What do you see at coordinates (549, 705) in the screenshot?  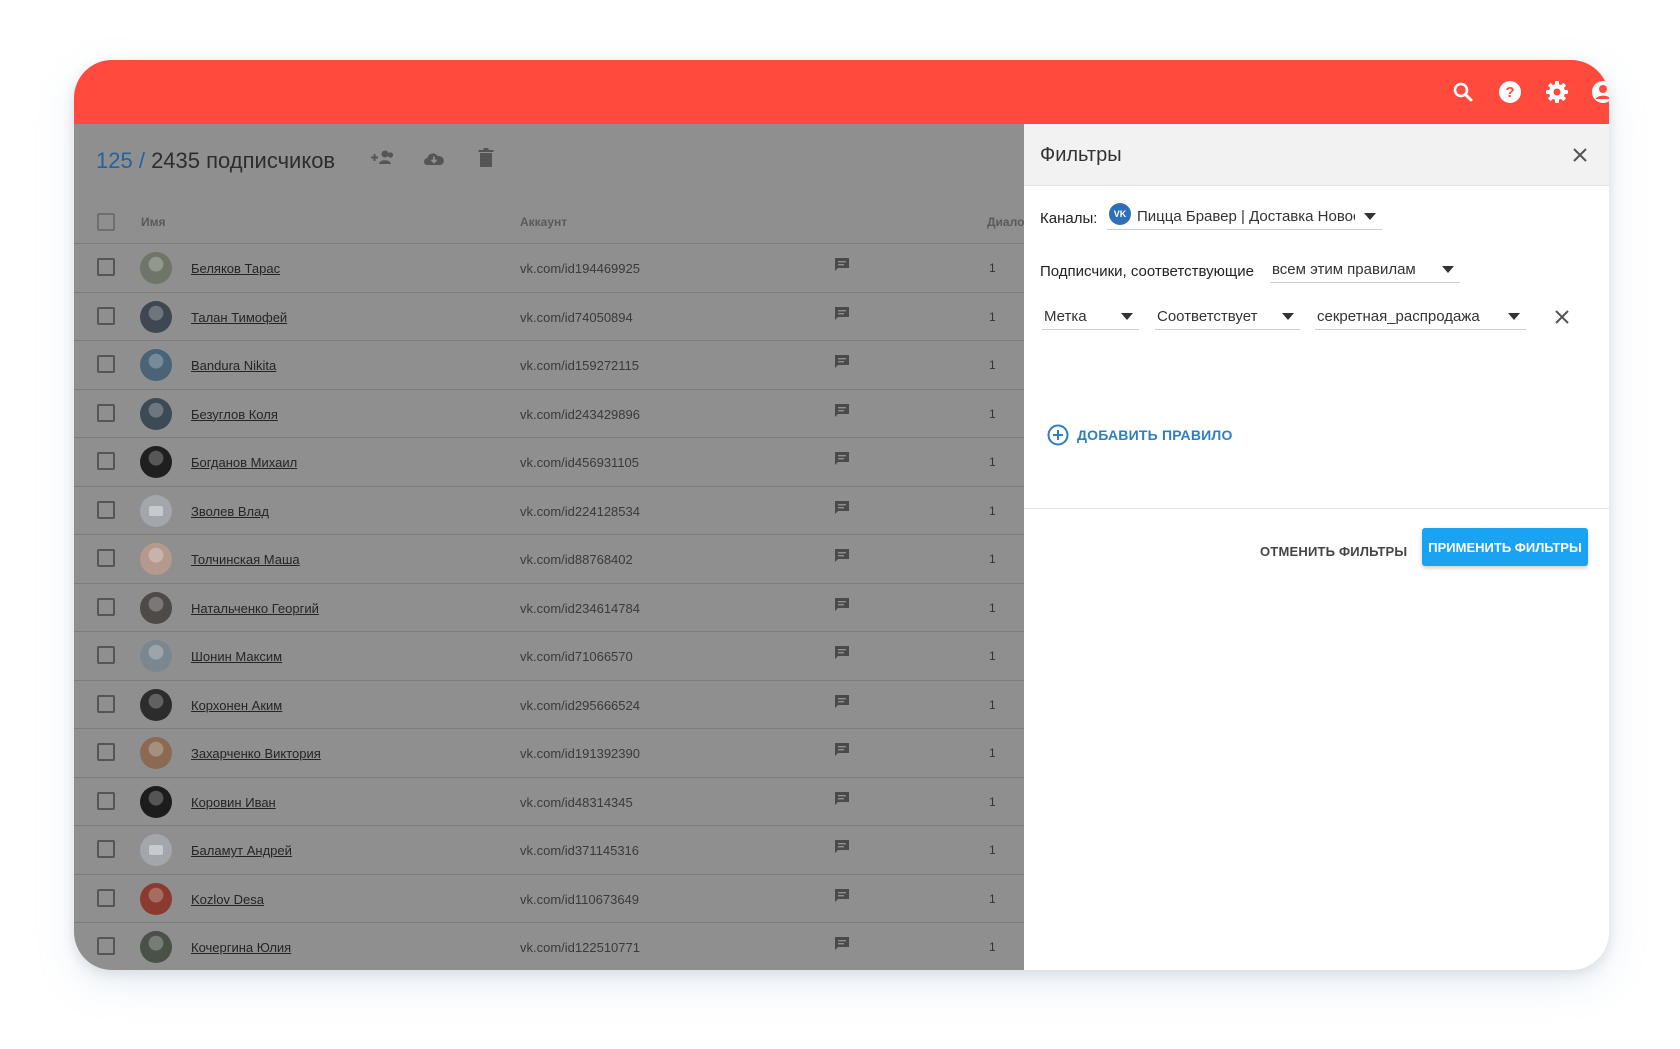 I see `table-row: Корхонен Аким vk.com/id295666524 1` at bounding box center [549, 705].